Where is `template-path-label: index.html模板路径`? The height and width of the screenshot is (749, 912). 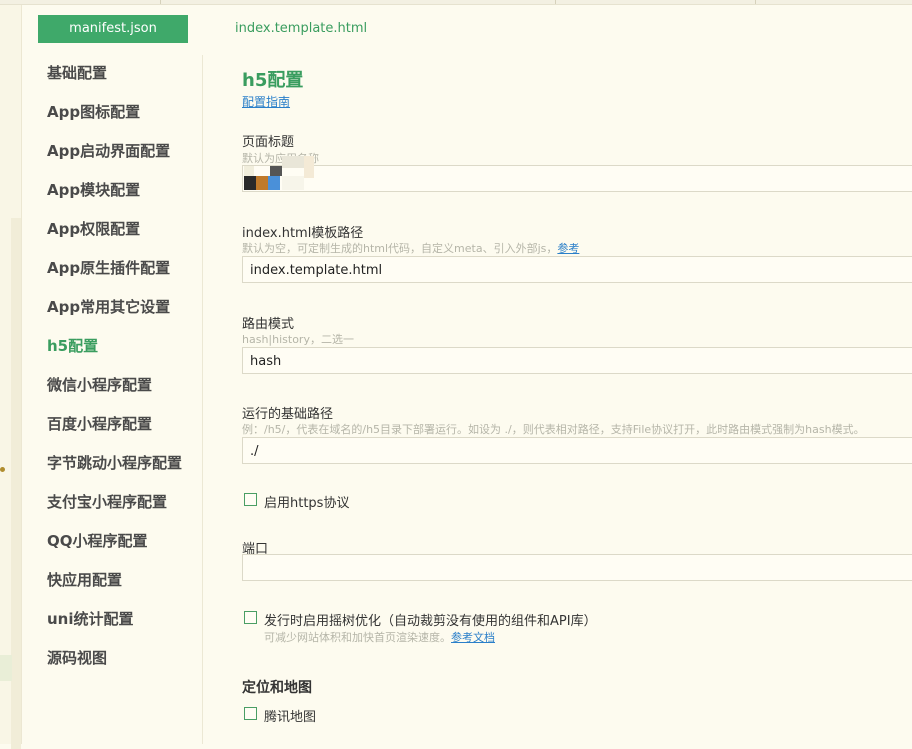
template-path-label: index.html模板路径 is located at coordinates (303, 233).